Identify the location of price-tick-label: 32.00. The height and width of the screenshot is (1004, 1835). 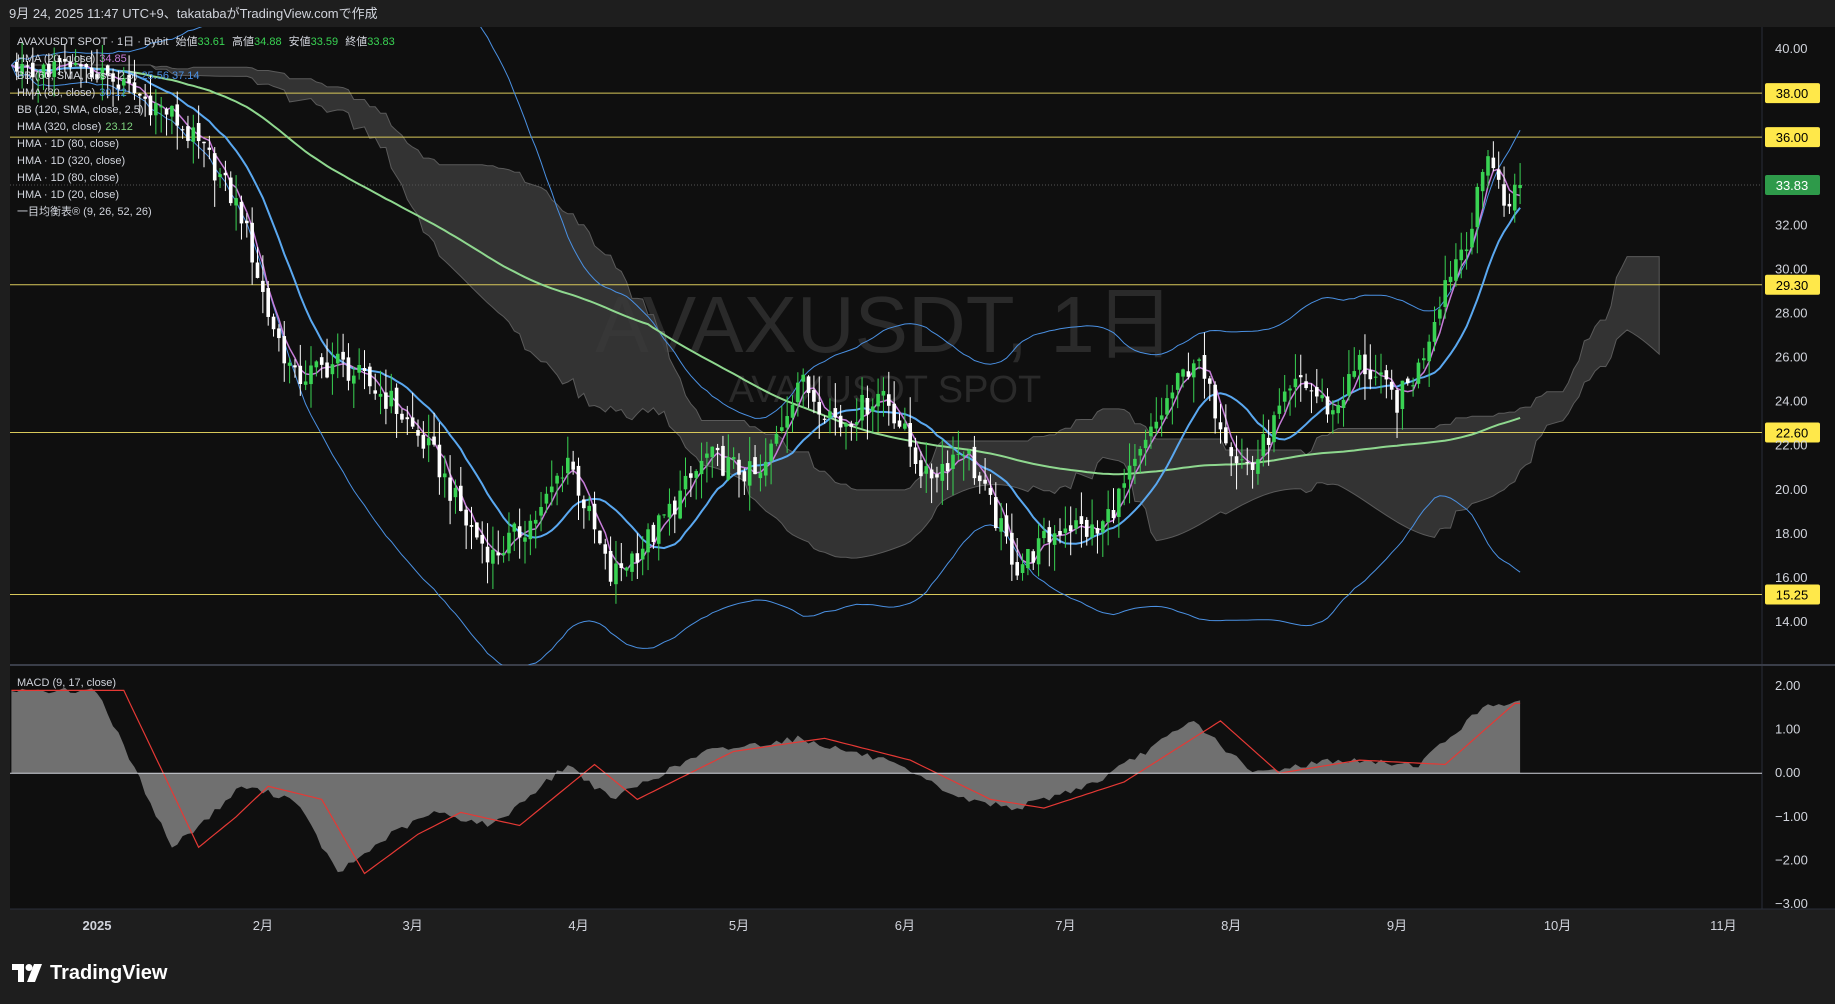
(1791, 224).